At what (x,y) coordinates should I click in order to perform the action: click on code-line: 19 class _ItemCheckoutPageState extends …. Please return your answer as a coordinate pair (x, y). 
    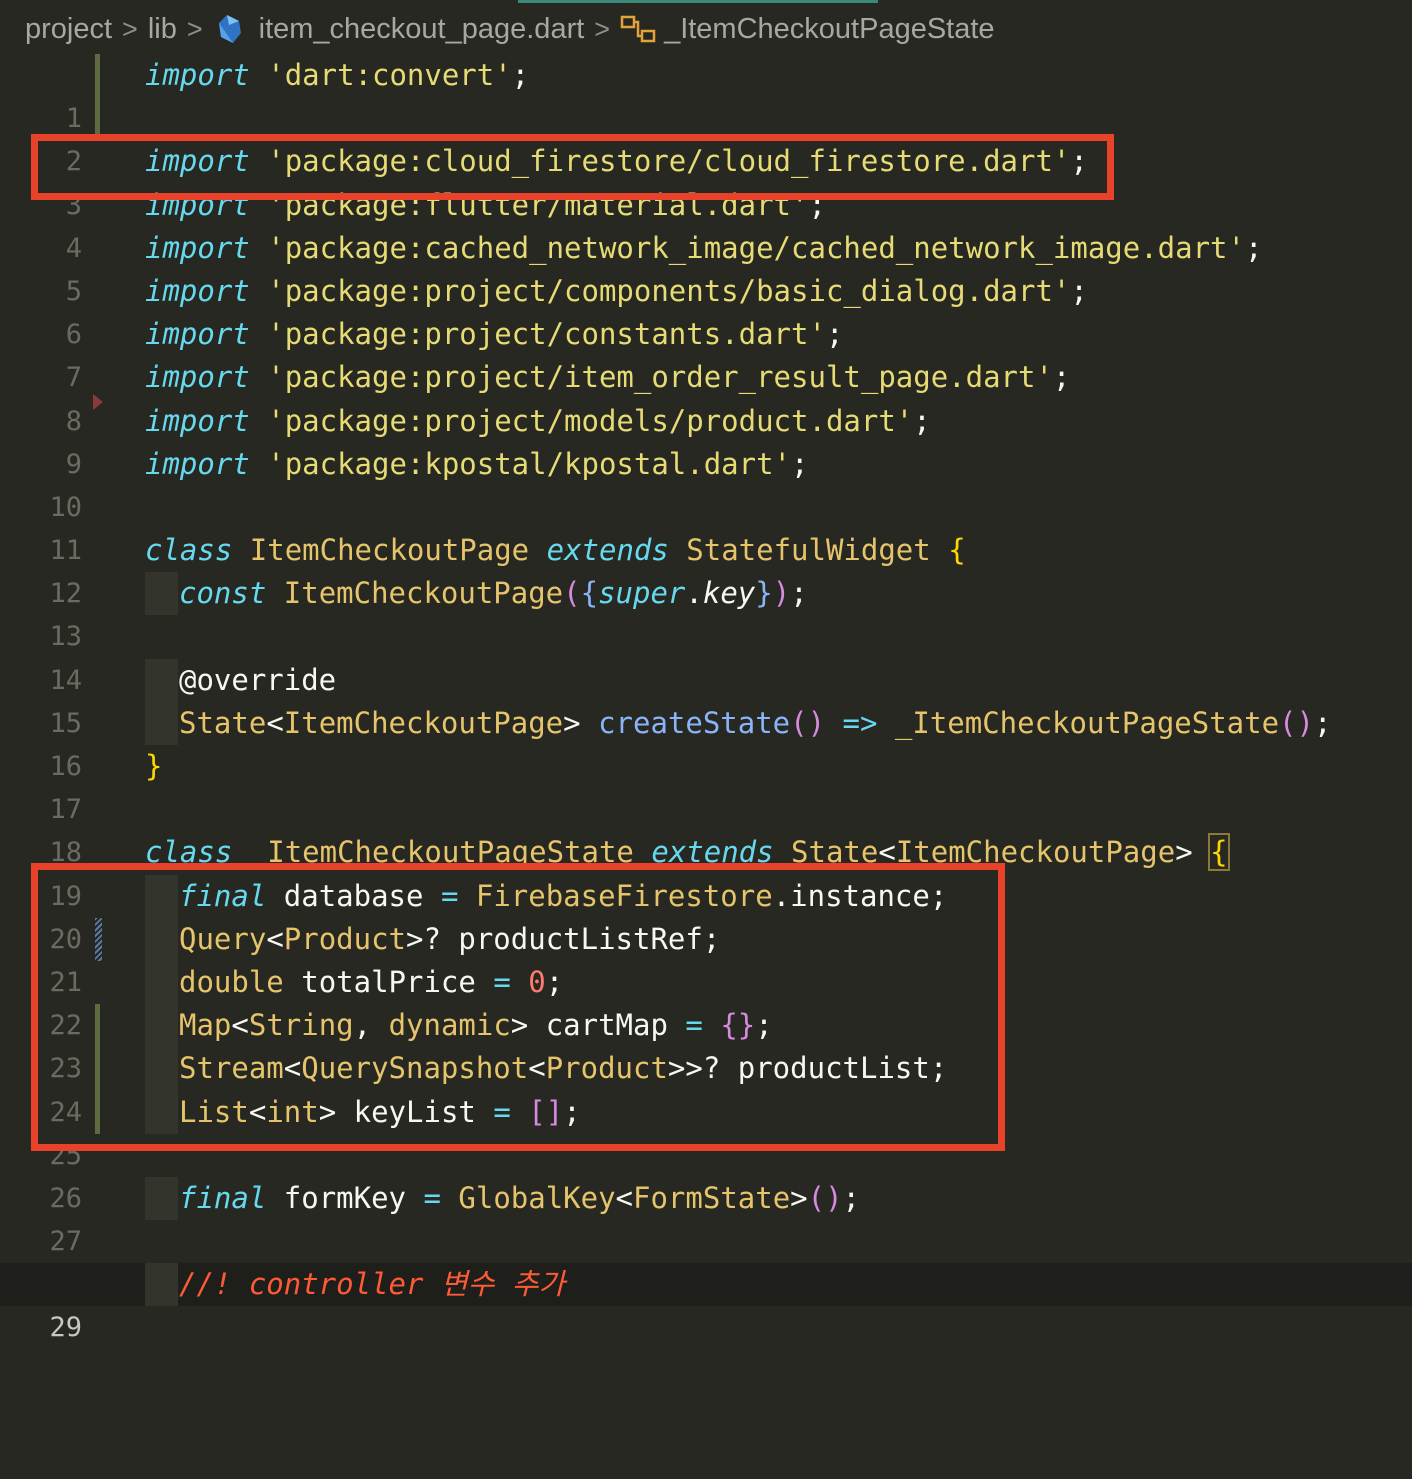
    Looking at the image, I should click on (706, 871).